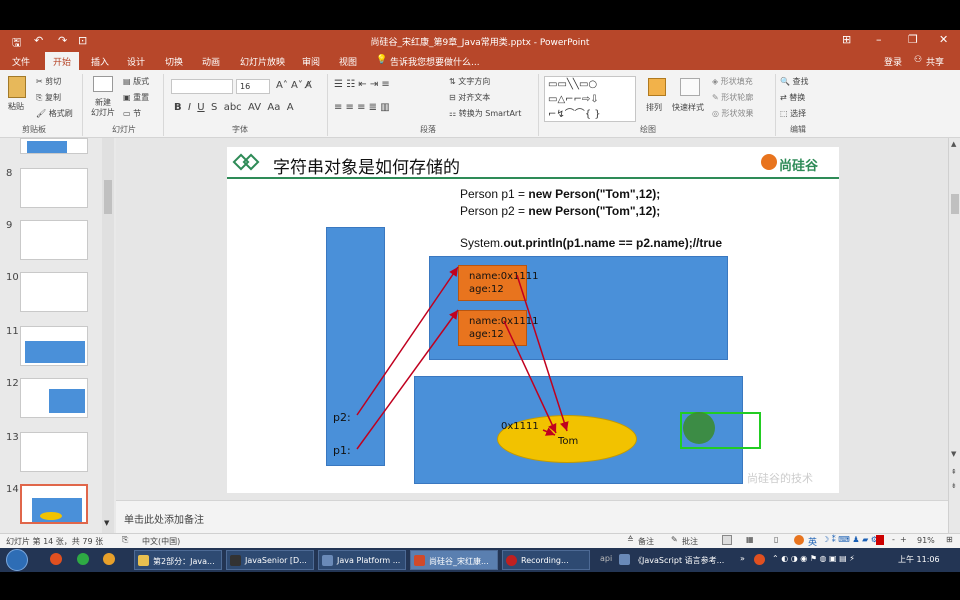  I want to click on section-button: ▭ 节, so click(132, 113).